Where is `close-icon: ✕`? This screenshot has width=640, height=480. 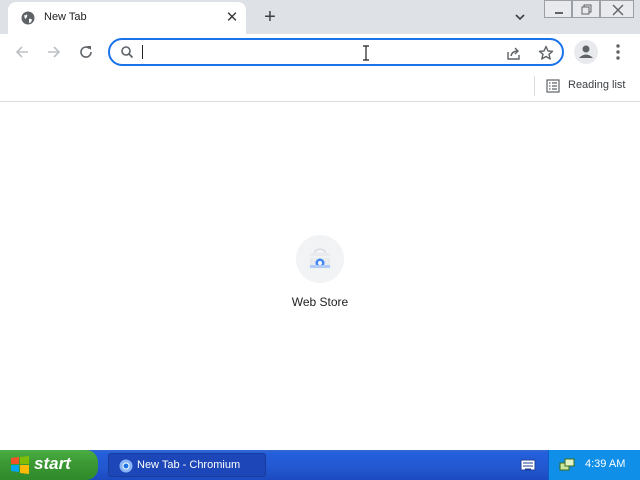
close-icon: ✕ is located at coordinates (232, 18).